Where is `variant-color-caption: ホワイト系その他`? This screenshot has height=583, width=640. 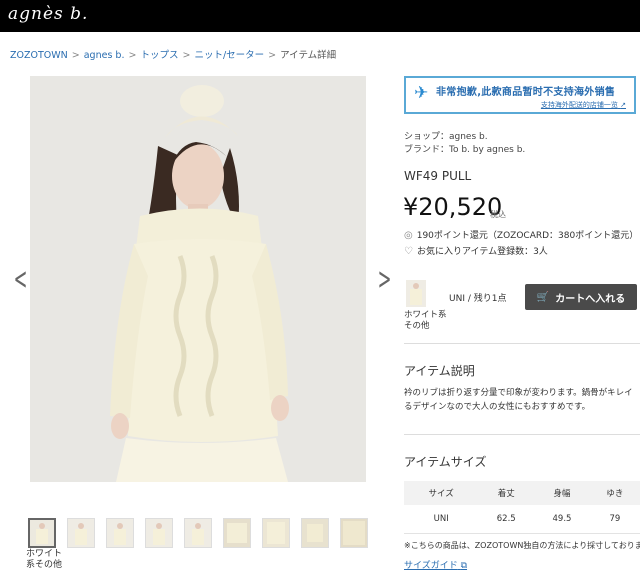 variant-color-caption: ホワイト系その他 is located at coordinates (425, 320).